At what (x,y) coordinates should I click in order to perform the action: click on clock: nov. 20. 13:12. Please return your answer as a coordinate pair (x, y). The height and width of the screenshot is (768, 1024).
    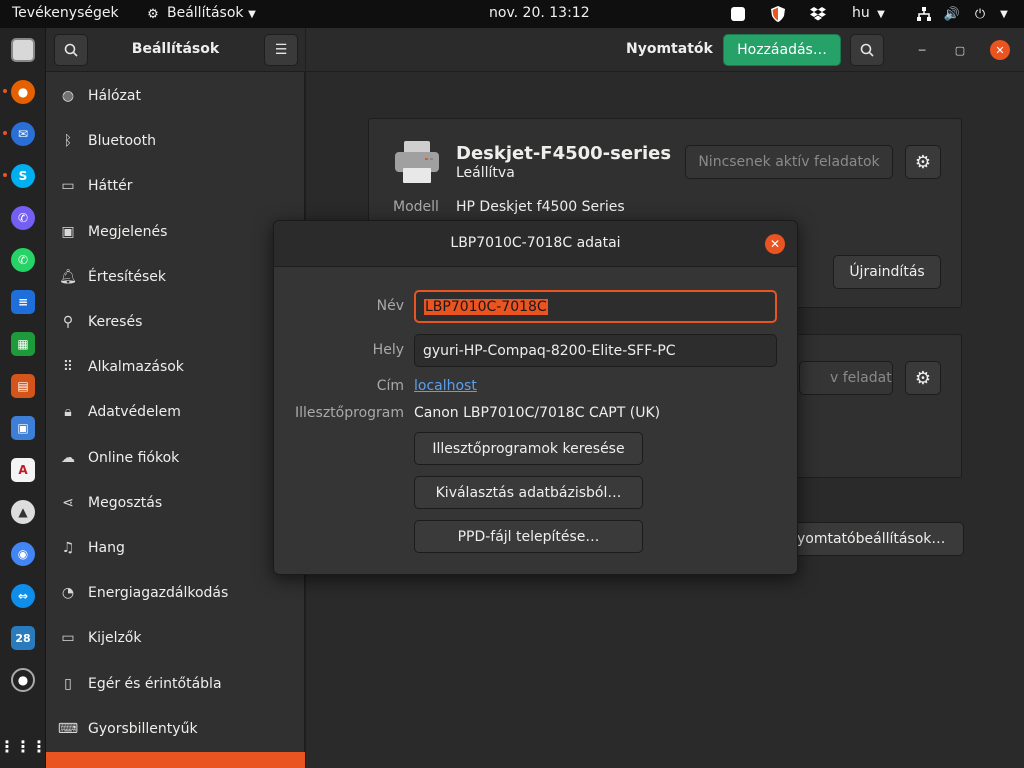
    Looking at the image, I should click on (539, 13).